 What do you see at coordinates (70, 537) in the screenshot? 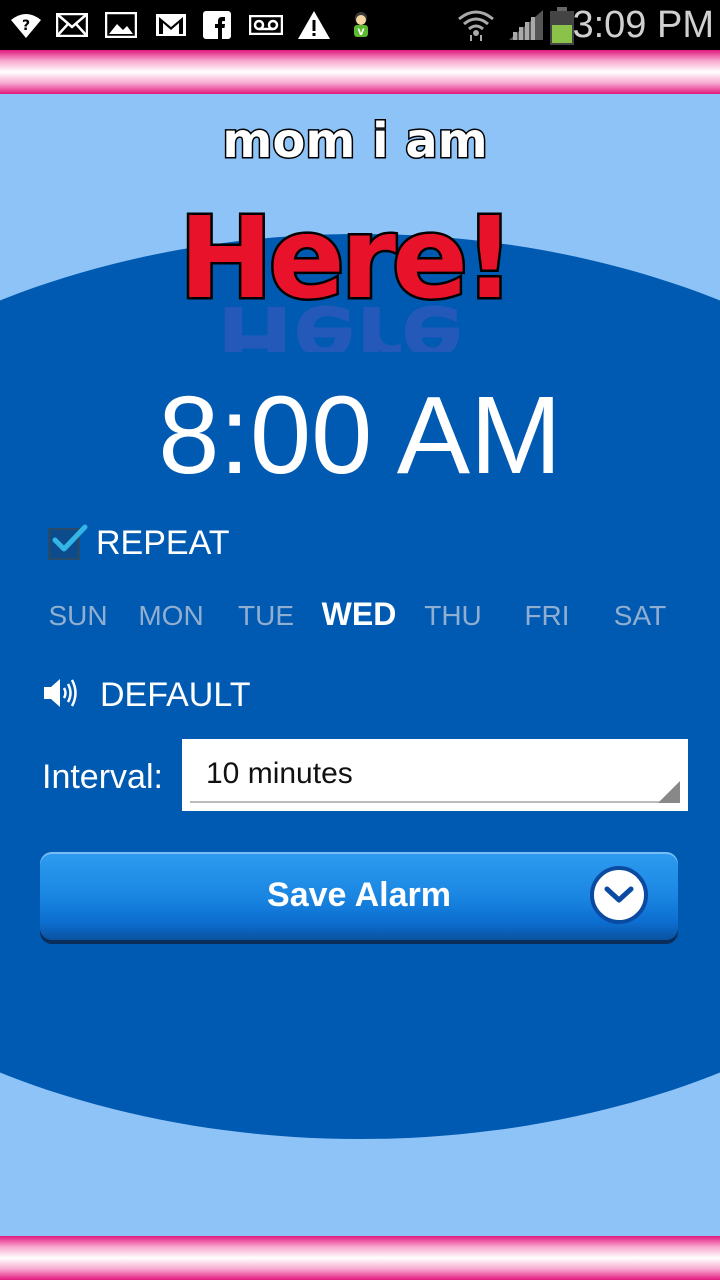
I see `checkmark-icon` at bounding box center [70, 537].